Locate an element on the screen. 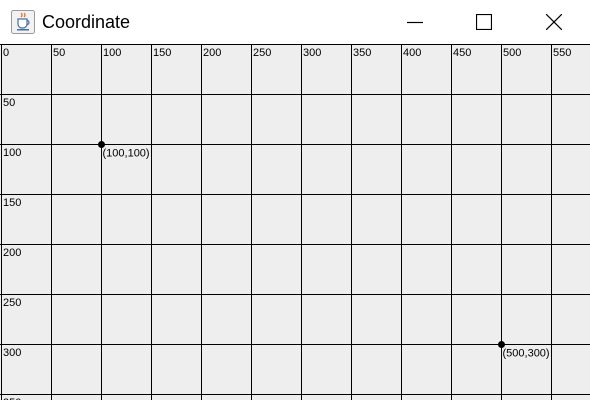 Image resolution: width=590 pixels, height=400 pixels. x-tick-label: 550 is located at coordinates (562, 53).